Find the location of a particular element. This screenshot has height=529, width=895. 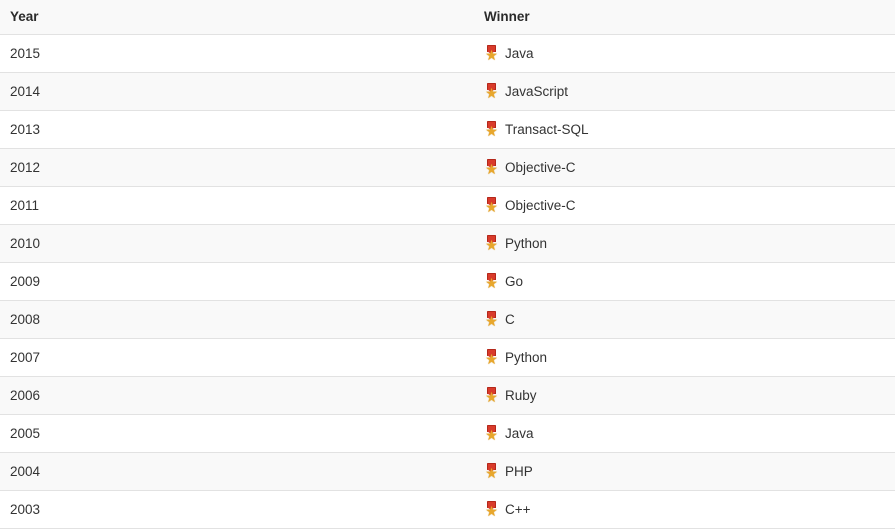

winner-cell: ★ JavaScript is located at coordinates (684, 92).